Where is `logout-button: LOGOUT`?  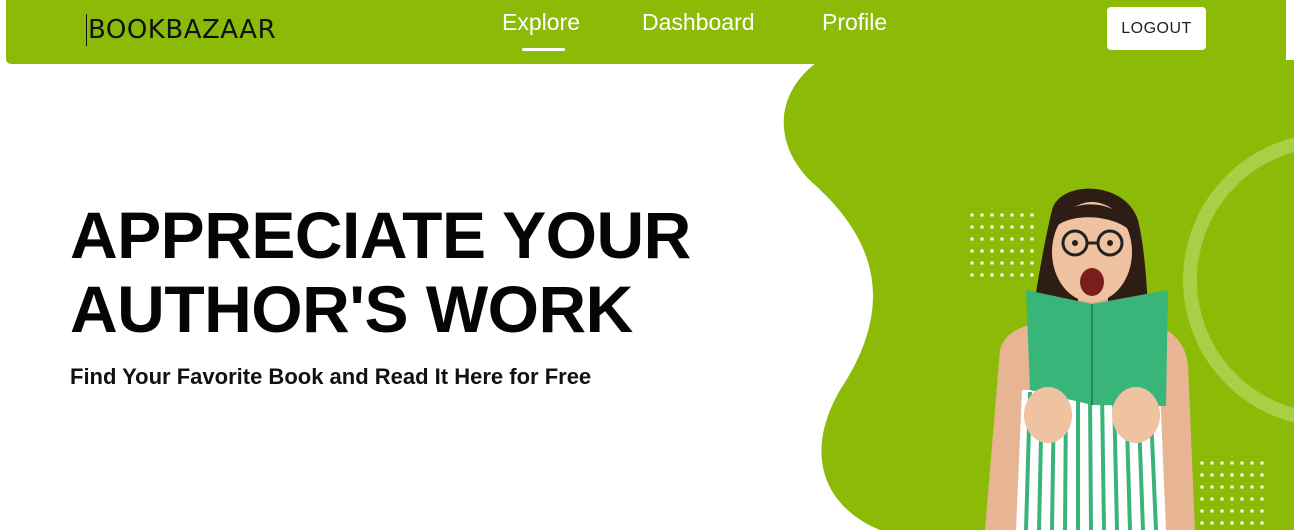
logout-button: LOGOUT is located at coordinates (1156, 28).